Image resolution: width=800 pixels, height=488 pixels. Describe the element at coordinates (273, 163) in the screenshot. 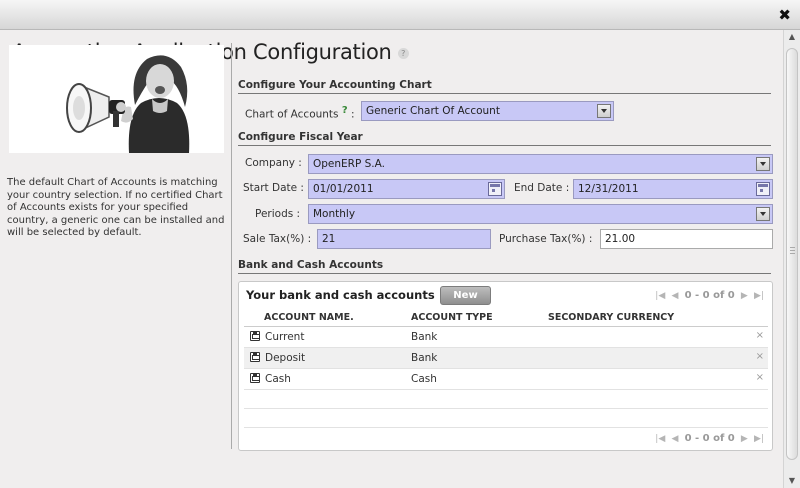

I see `company-label: Company :` at that location.